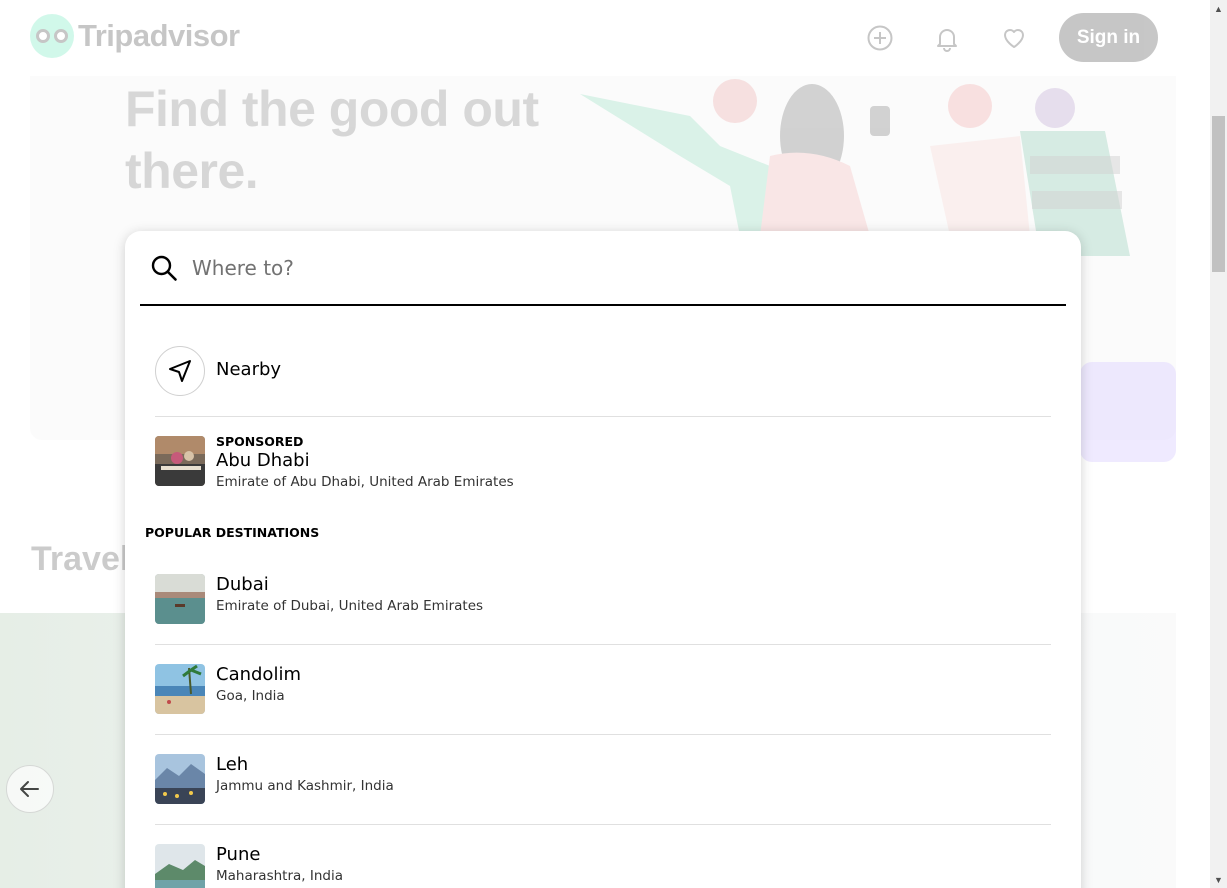 This screenshot has width=1227, height=888. Describe the element at coordinates (250, 696) in the screenshot. I see `destination-location: Goa, India` at that location.